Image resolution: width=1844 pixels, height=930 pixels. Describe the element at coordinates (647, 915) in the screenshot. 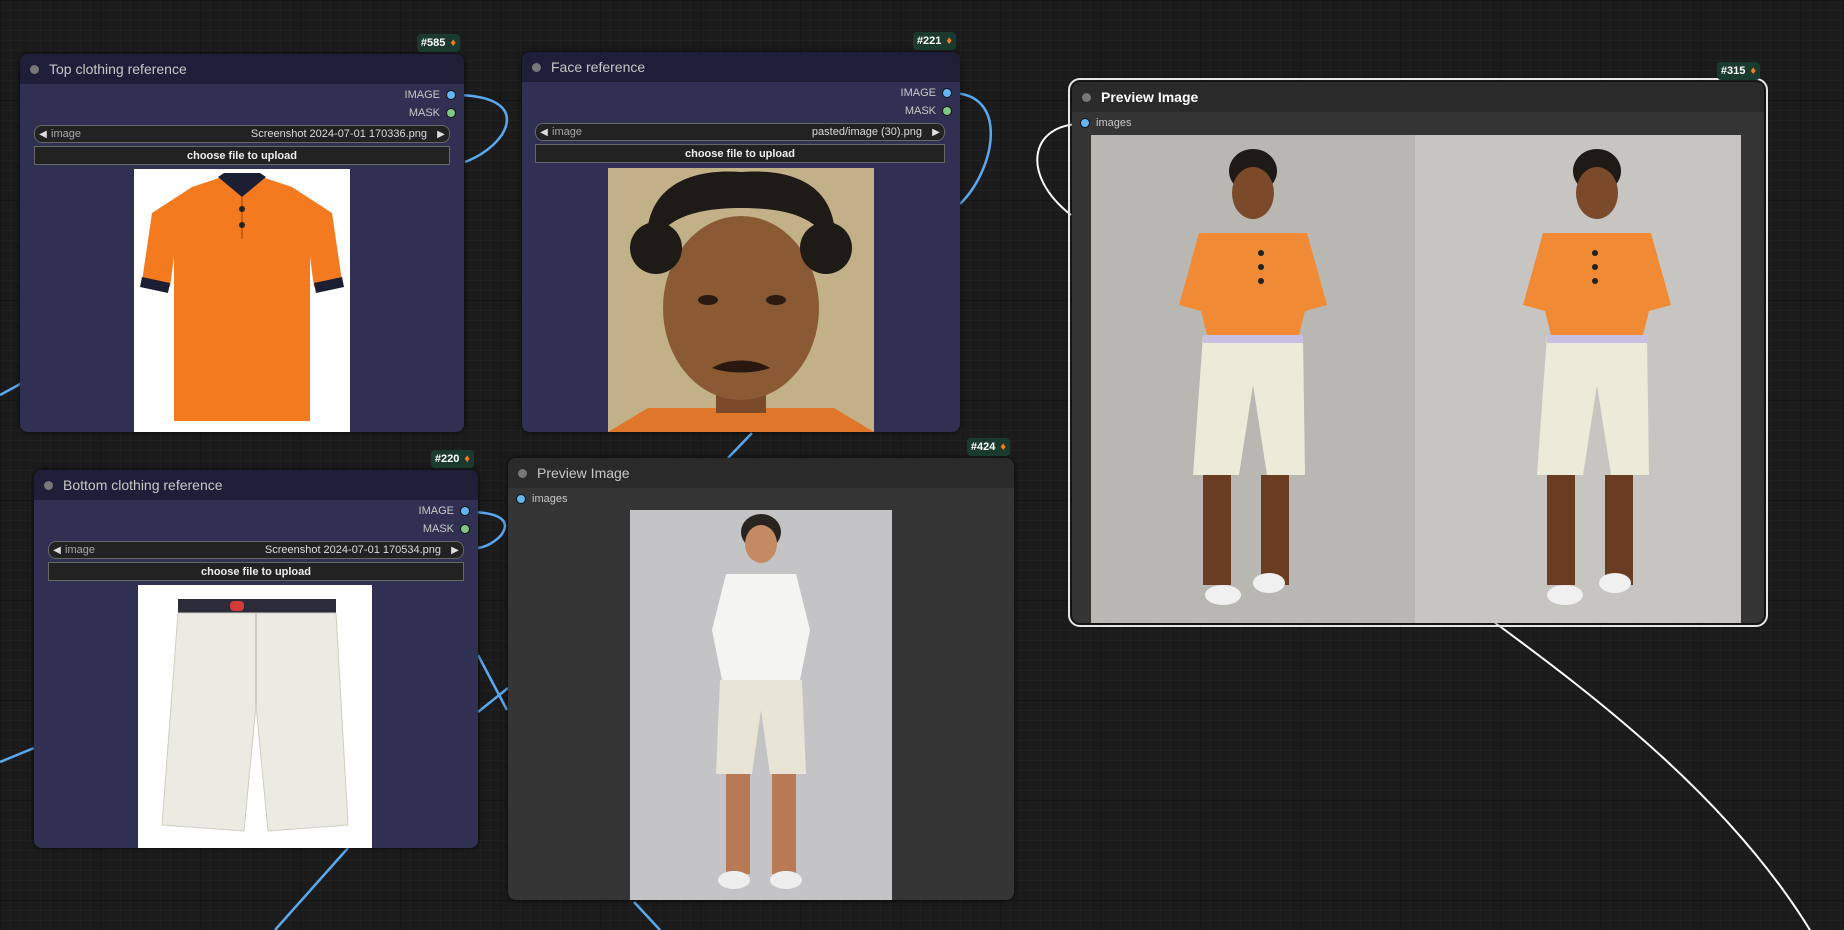

I see `wire-preview-small-down` at that location.